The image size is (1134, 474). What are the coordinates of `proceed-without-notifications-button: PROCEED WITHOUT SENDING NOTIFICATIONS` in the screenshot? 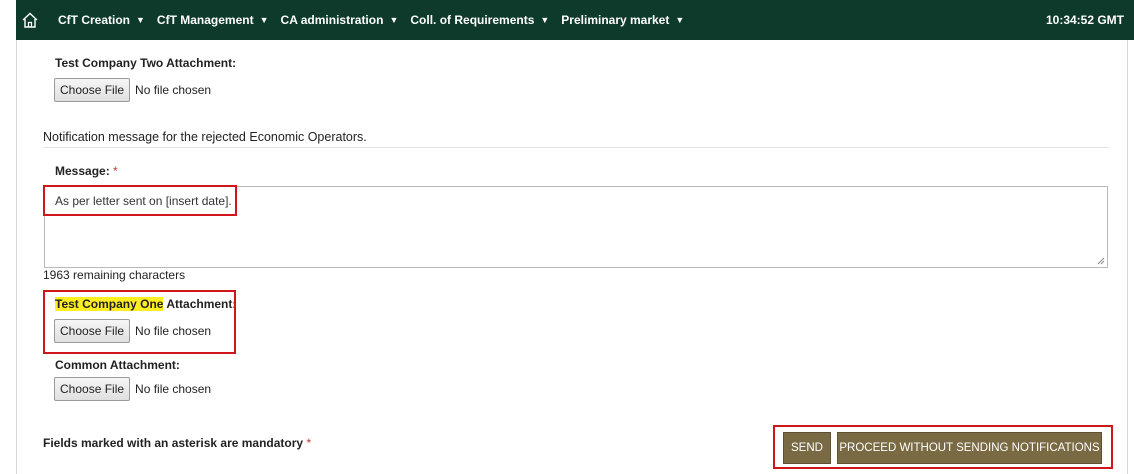 It's located at (969, 448).